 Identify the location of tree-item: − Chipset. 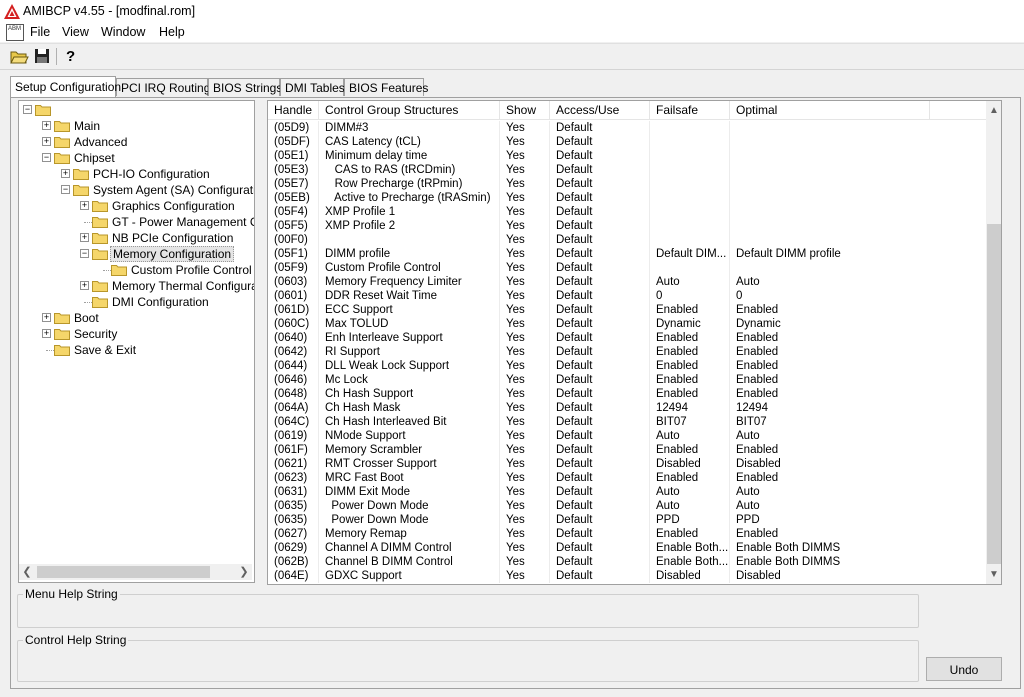
(136, 158).